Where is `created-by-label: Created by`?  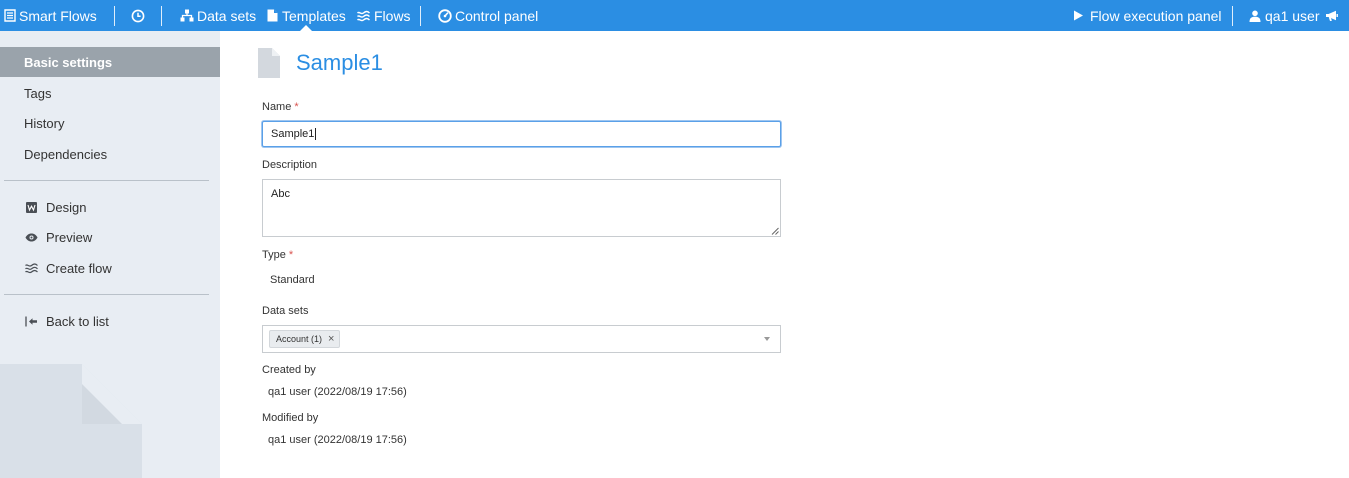
created-by-label: Created by is located at coordinates (289, 370).